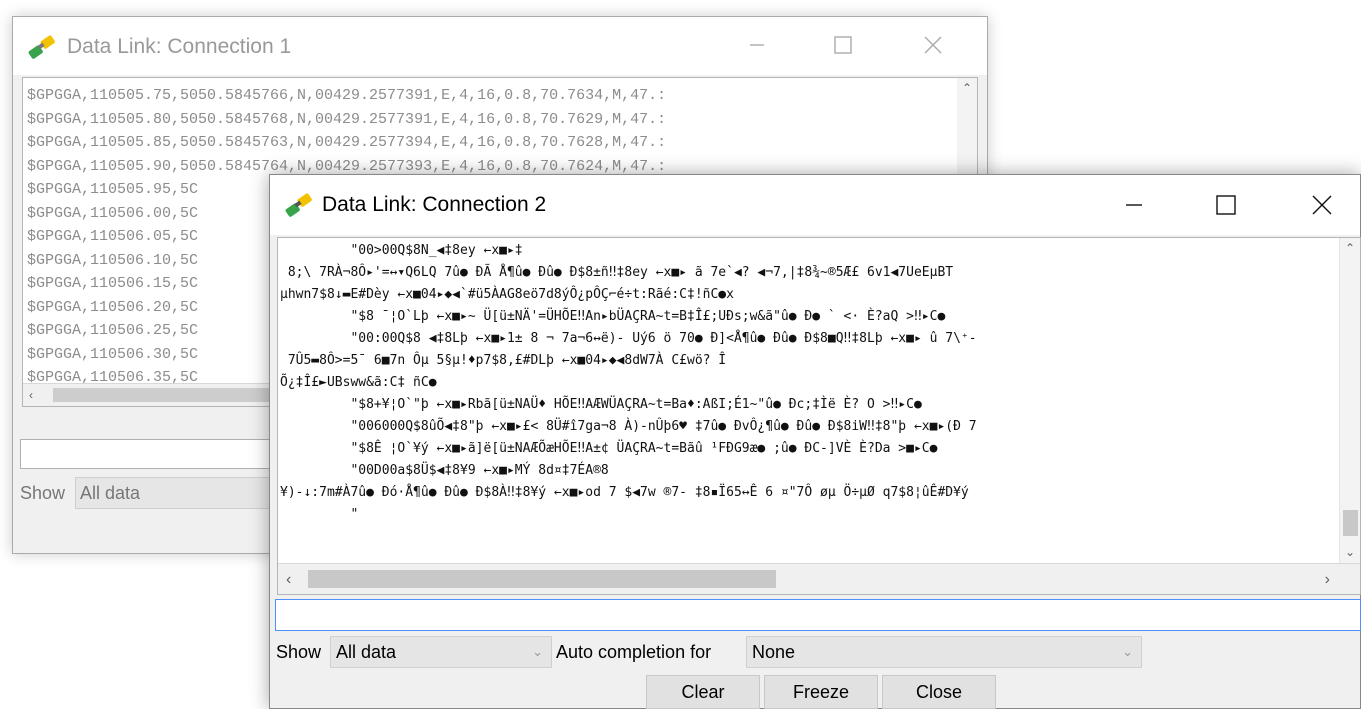  Describe the element at coordinates (1349, 402) in the screenshot. I see `vertical-scrollbar: ⌃ ⌄` at that location.